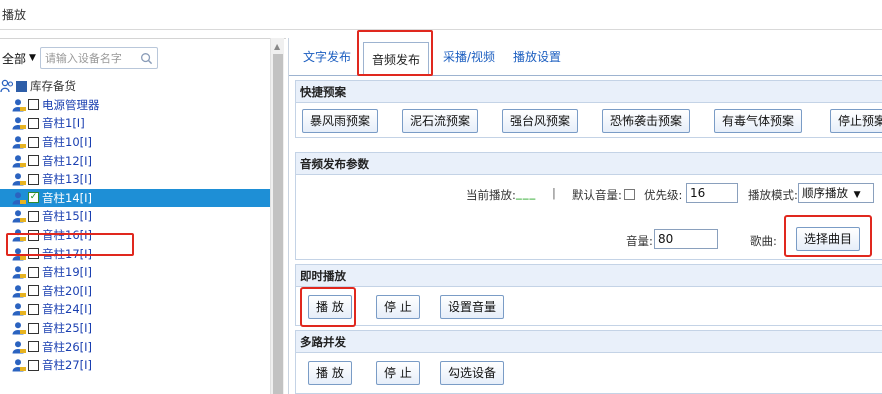  Describe the element at coordinates (629, 194) in the screenshot. I see `default-volume-checkbox` at that location.